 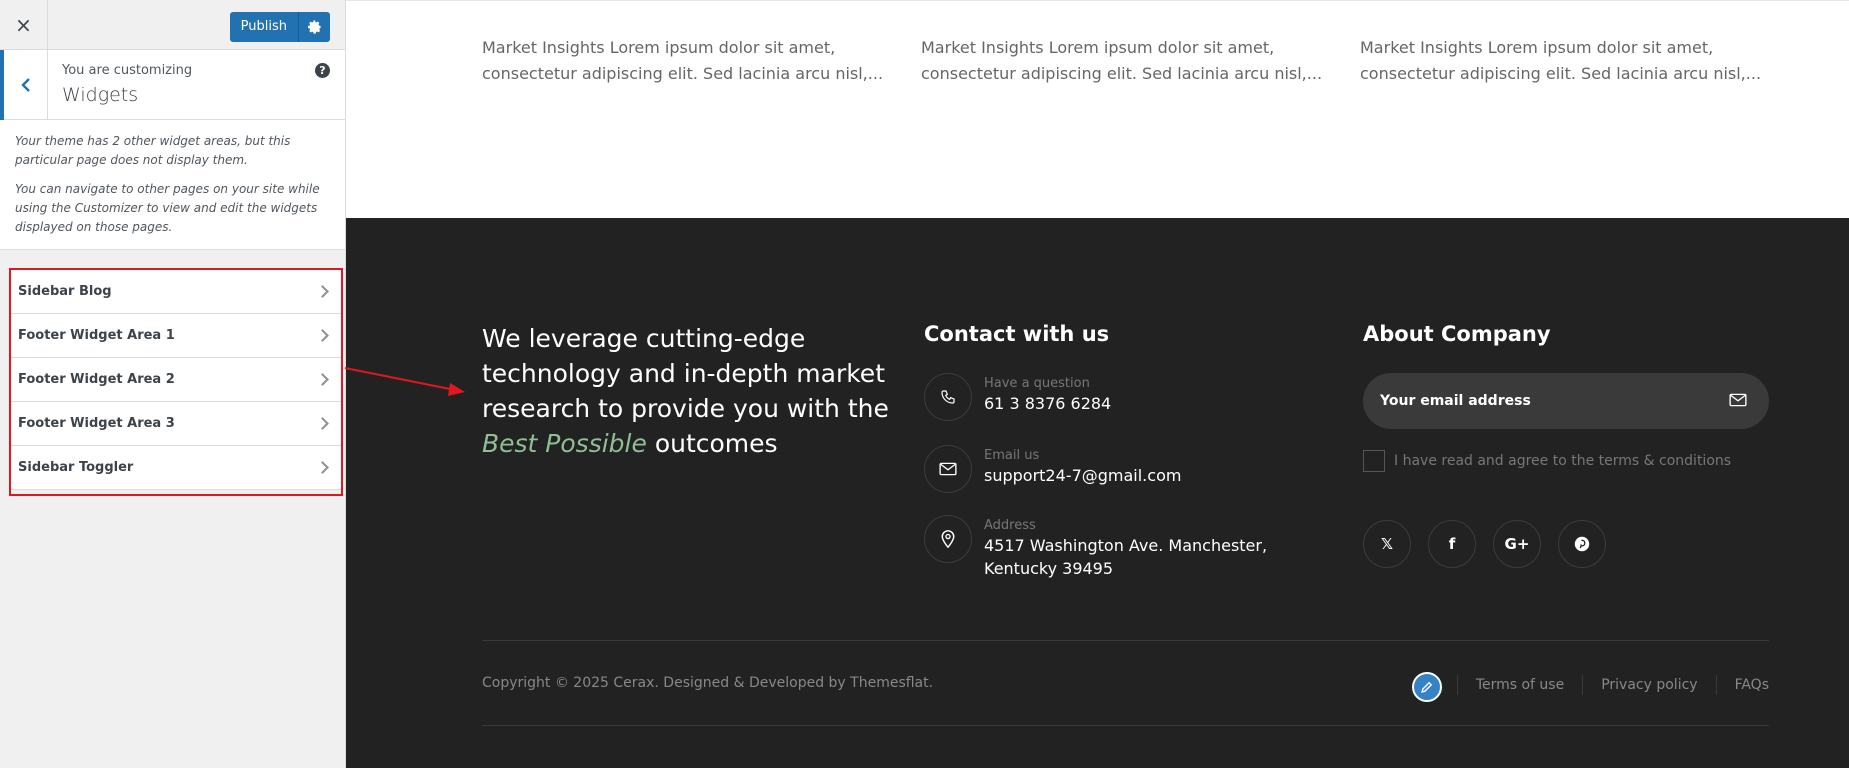 What do you see at coordinates (1649, 685) in the screenshot?
I see `privacy-link: Privacy policy` at bounding box center [1649, 685].